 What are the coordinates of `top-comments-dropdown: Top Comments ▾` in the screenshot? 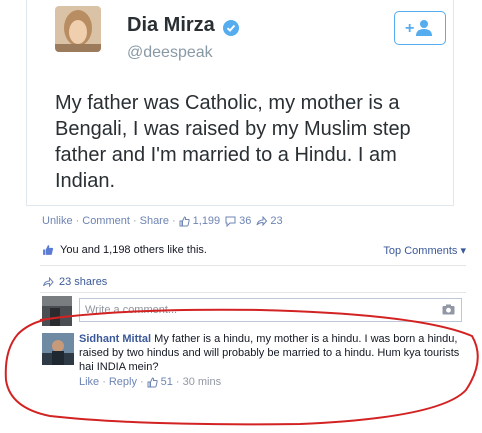 It's located at (424, 250).